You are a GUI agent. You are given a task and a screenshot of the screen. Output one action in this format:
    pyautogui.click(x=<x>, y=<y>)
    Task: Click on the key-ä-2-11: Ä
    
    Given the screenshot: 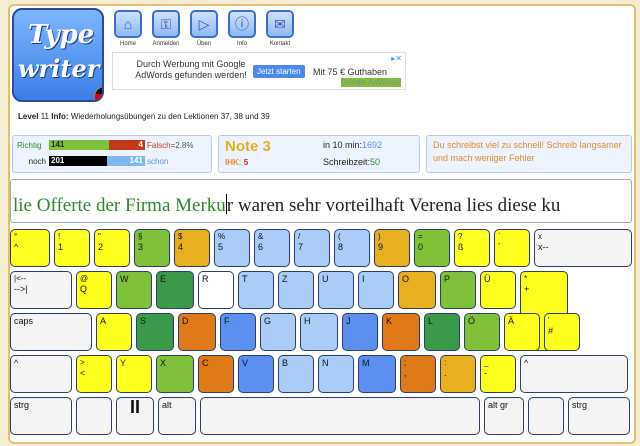 What is the action you would take?
    pyautogui.click(x=522, y=332)
    